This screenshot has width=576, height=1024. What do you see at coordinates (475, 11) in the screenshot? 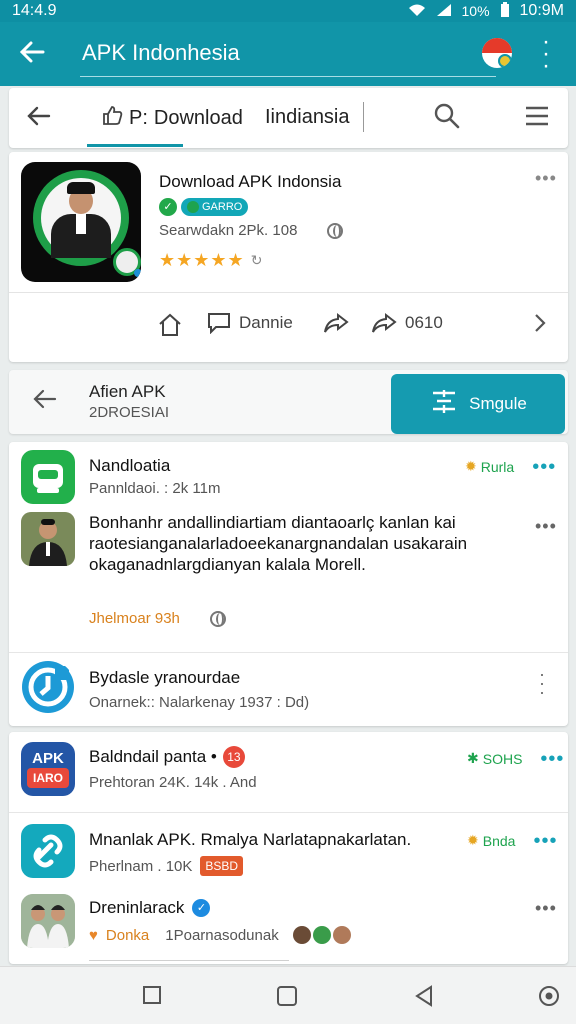
I see `battery-percent: 10%` at bounding box center [475, 11].